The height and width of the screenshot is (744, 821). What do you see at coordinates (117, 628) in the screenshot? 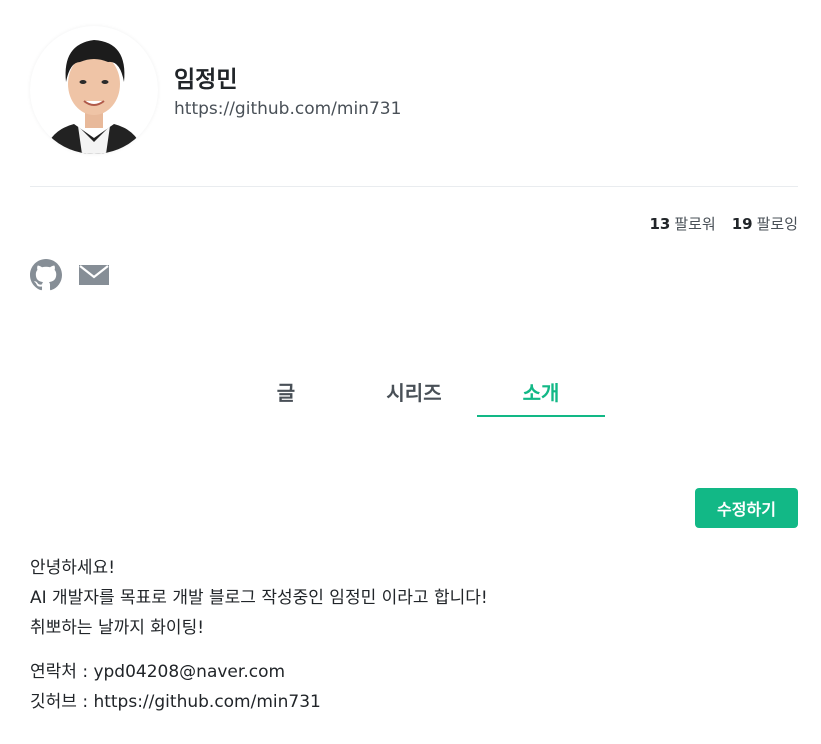
I see `about-line: 취뽀하는 날까지 화이팅!` at bounding box center [117, 628].